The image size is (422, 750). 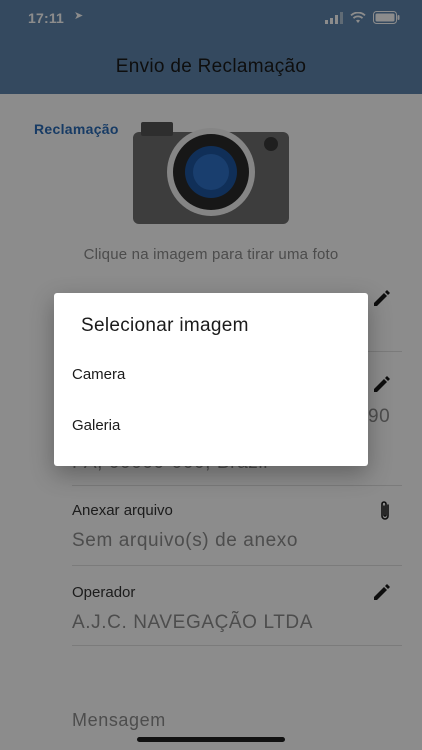 What do you see at coordinates (165, 325) in the screenshot?
I see `dialog-title: Selecionar imagem` at bounding box center [165, 325].